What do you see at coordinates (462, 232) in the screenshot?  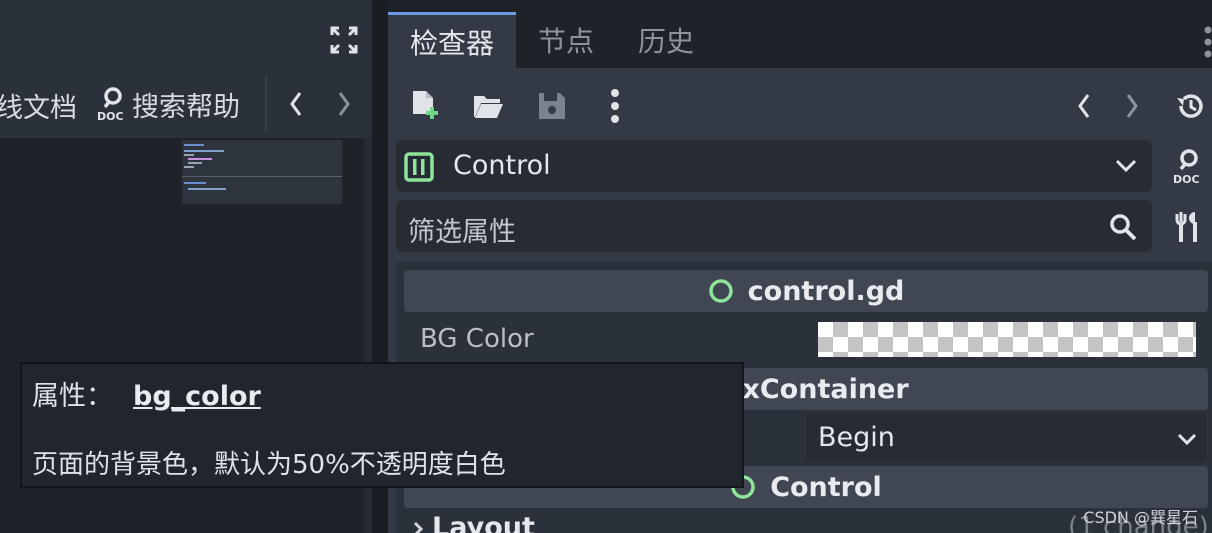 I see `filter-placeholder: 筛选属性` at bounding box center [462, 232].